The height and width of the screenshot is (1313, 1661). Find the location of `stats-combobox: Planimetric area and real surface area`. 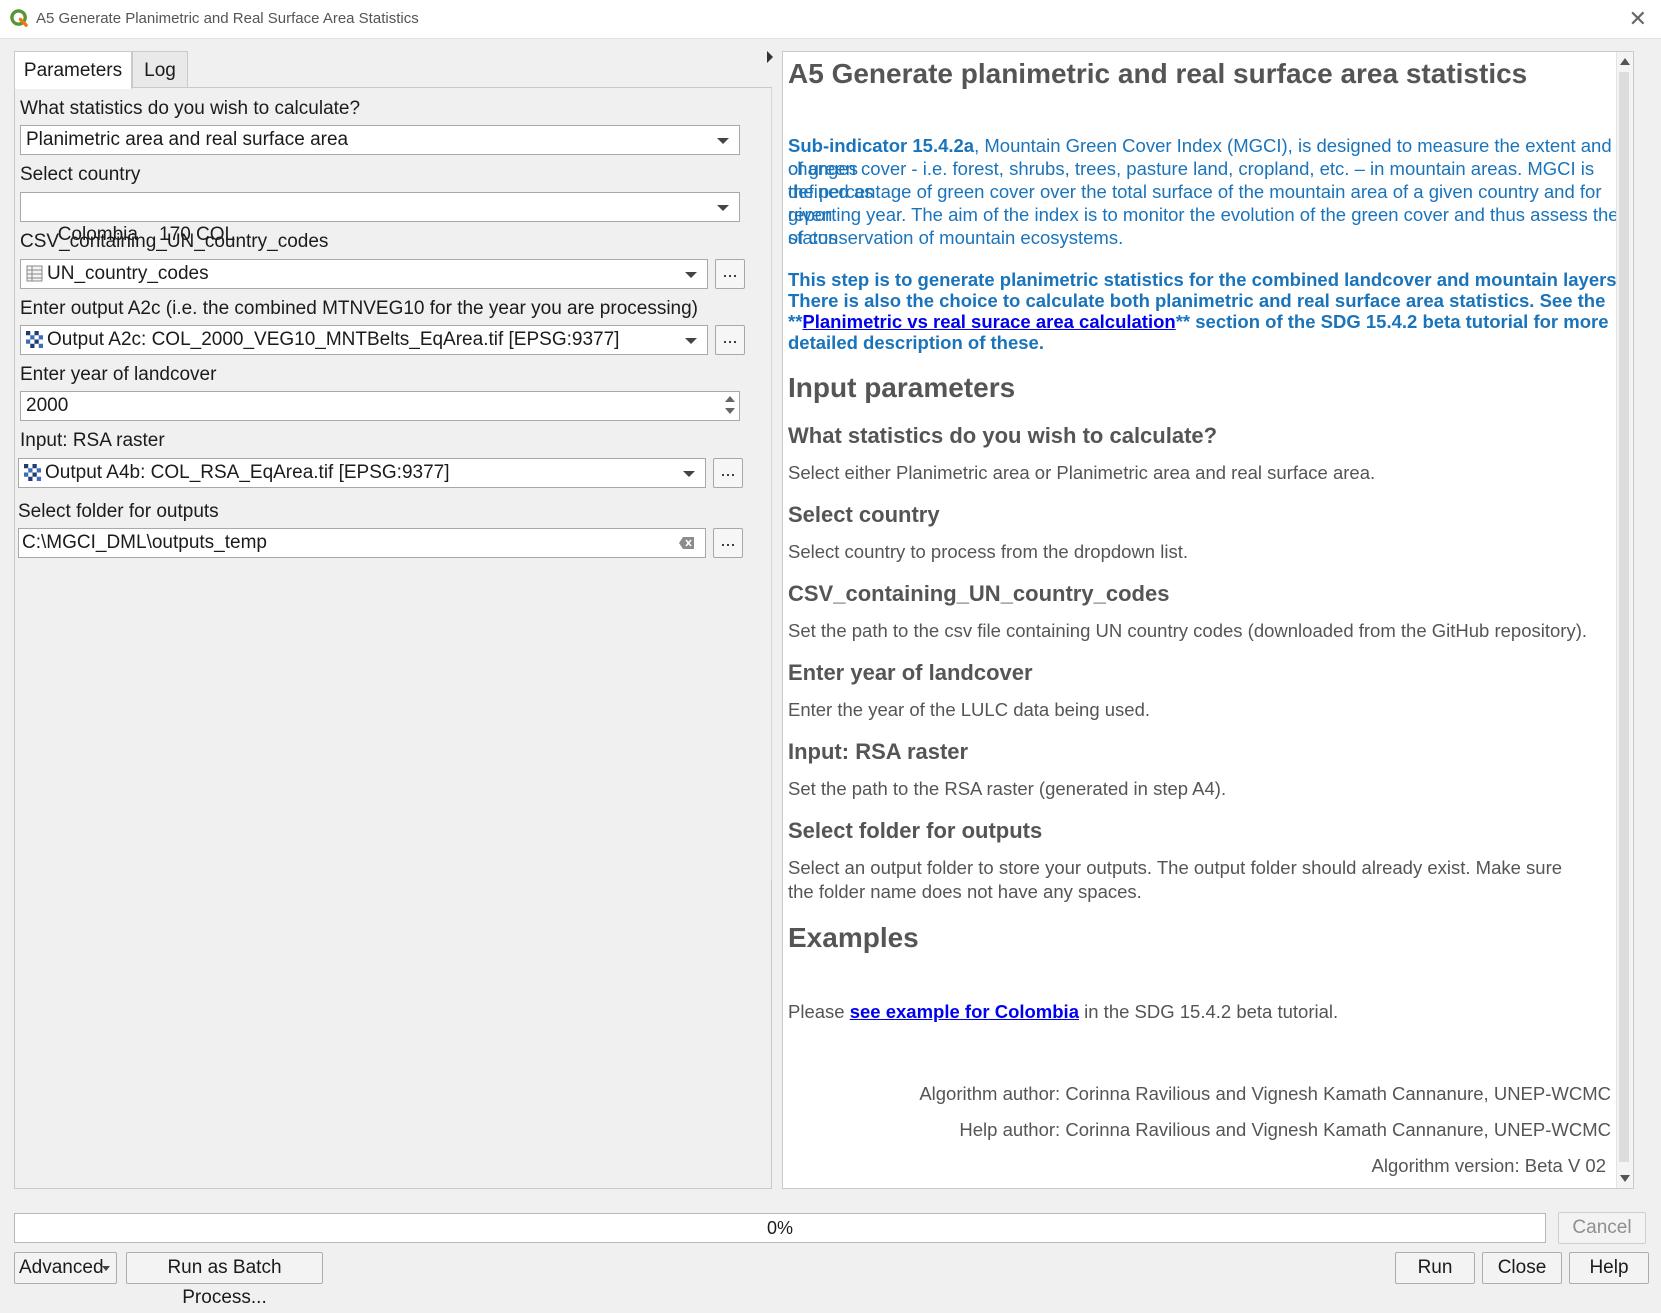

stats-combobox: Planimetric area and real surface area is located at coordinates (380, 140).